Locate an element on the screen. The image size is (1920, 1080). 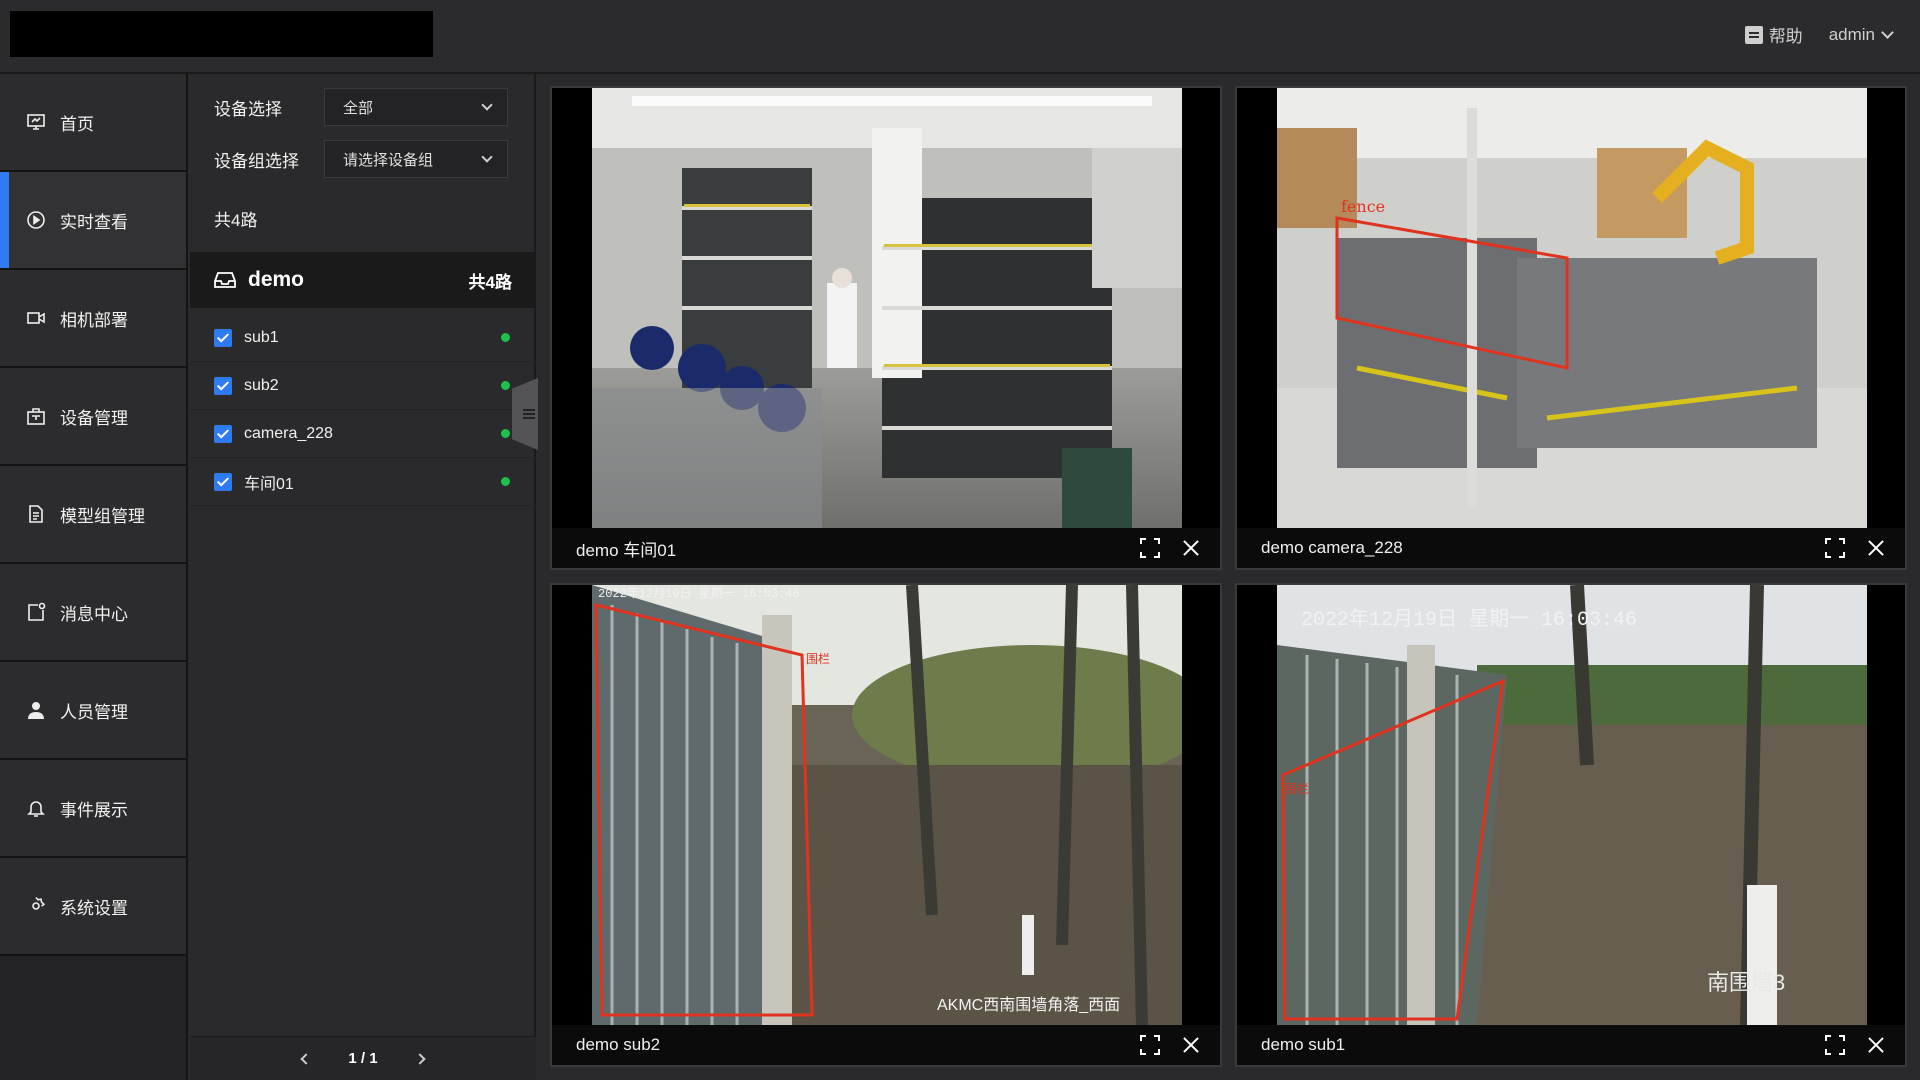
device-item-sub2: sub2 is located at coordinates (363, 386).